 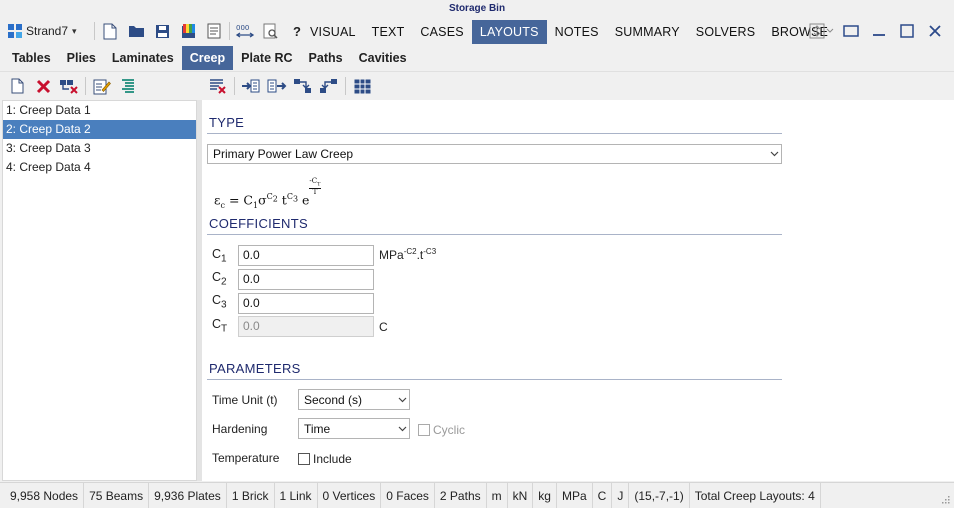 What do you see at coordinates (99, 110) in the screenshot?
I see `list-item: 1: Creep Data 1` at bounding box center [99, 110].